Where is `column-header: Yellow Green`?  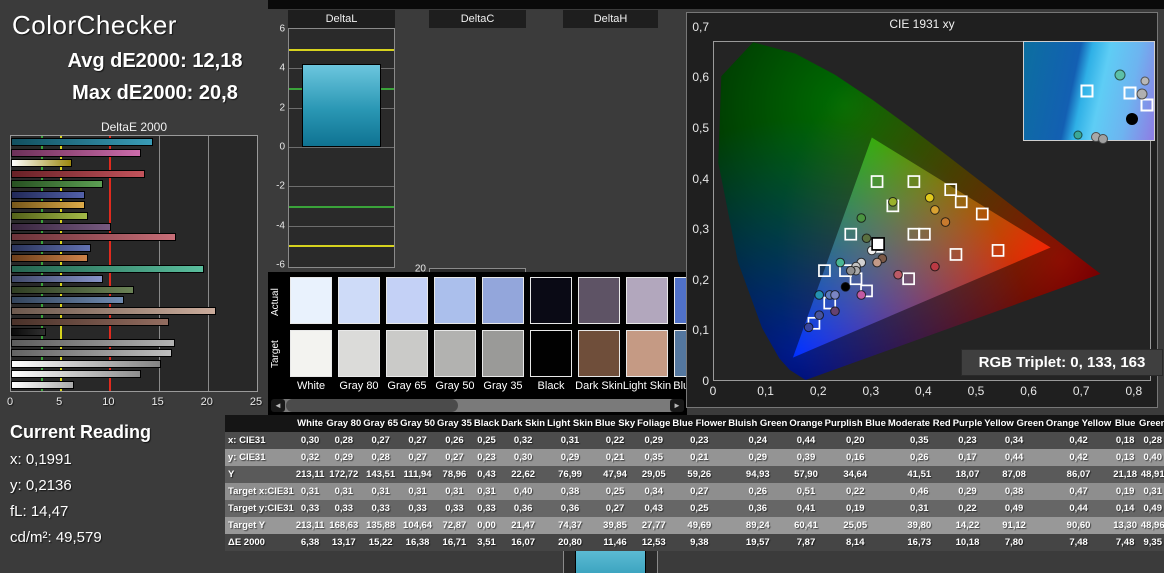
column-header: Yellow Green is located at coordinates (1014, 423).